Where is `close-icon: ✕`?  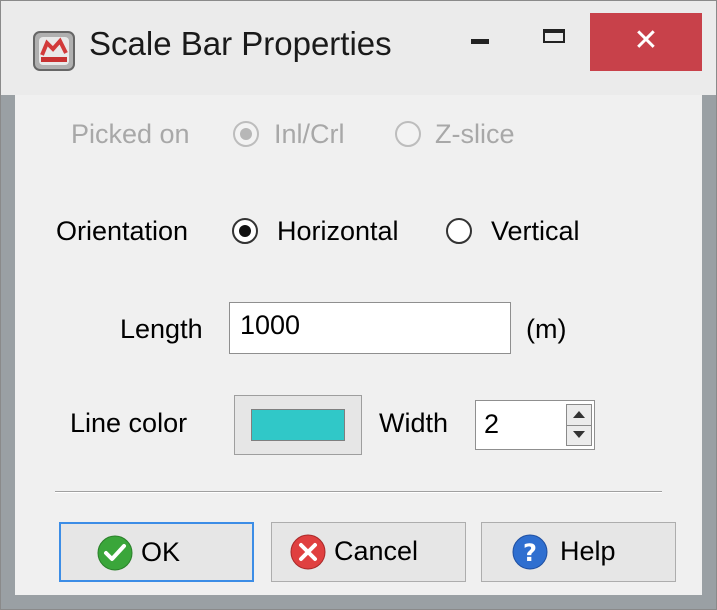 close-icon: ✕ is located at coordinates (646, 40).